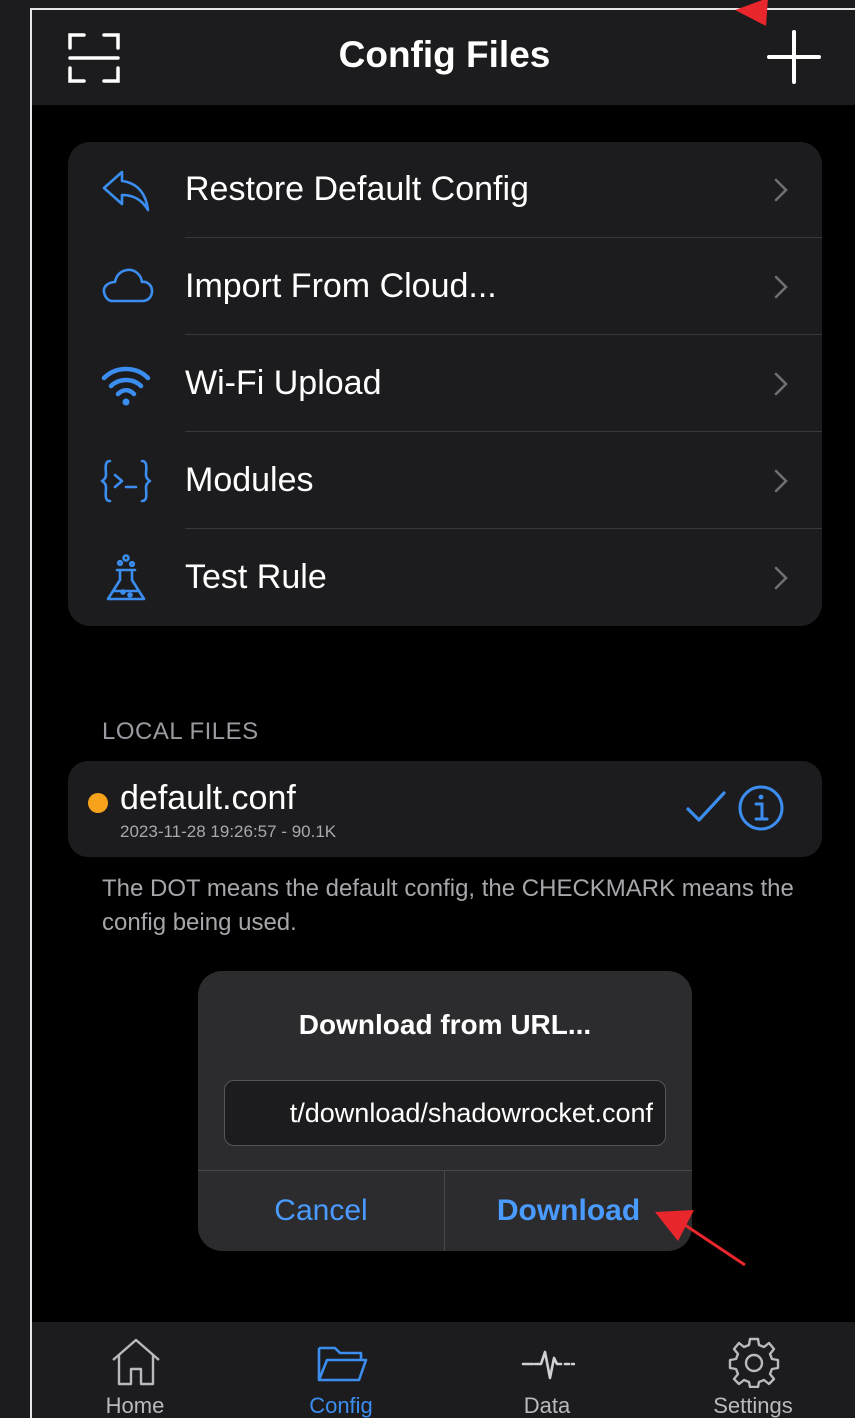 This screenshot has height=1418, width=855. I want to click on flask-icon, so click(126, 577).